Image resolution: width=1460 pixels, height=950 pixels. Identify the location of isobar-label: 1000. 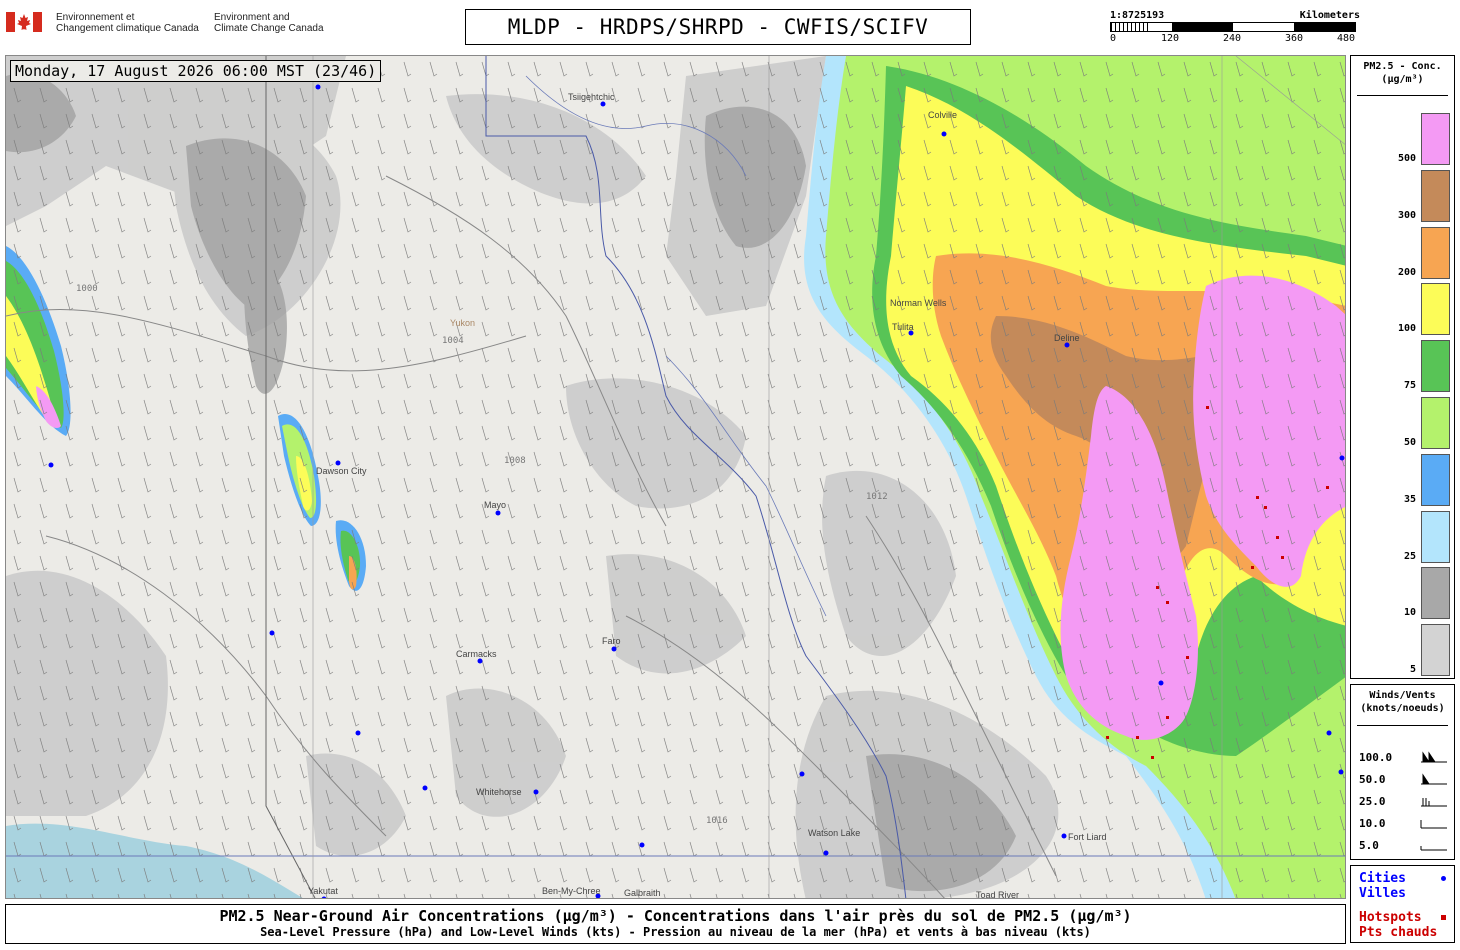
(87, 289).